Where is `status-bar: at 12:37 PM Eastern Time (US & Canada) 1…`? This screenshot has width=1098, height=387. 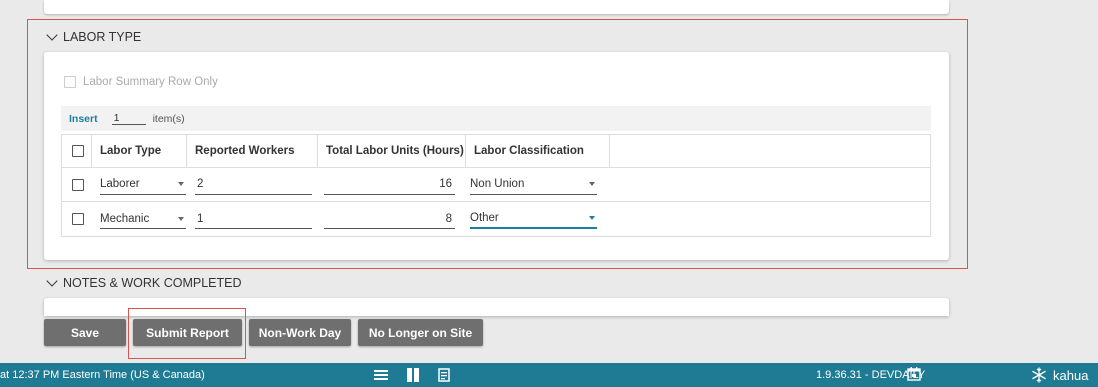
status-bar: at 12:37 PM Eastern Time (US & Canada) 1… is located at coordinates (549, 375).